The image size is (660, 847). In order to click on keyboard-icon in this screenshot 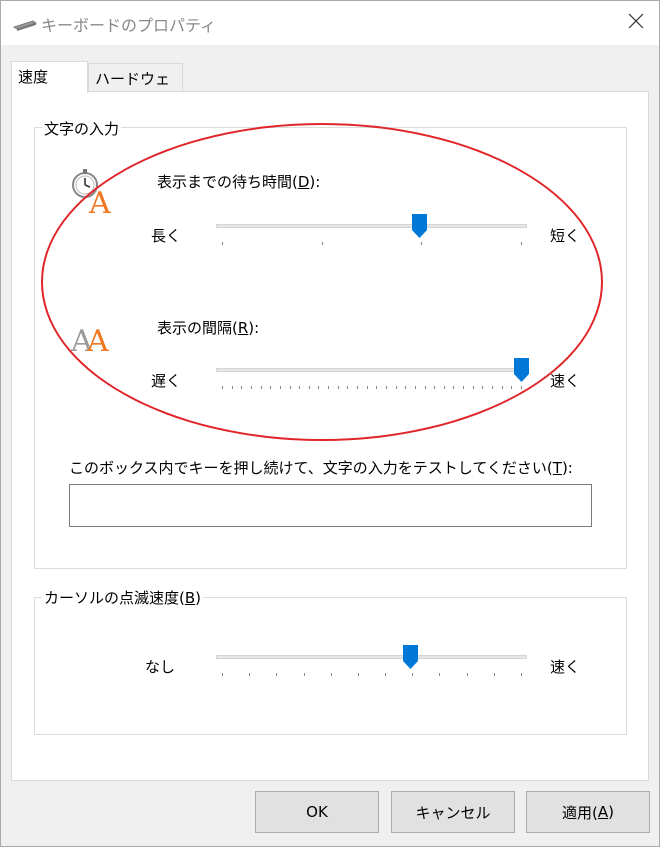, I will do `click(25, 24)`.